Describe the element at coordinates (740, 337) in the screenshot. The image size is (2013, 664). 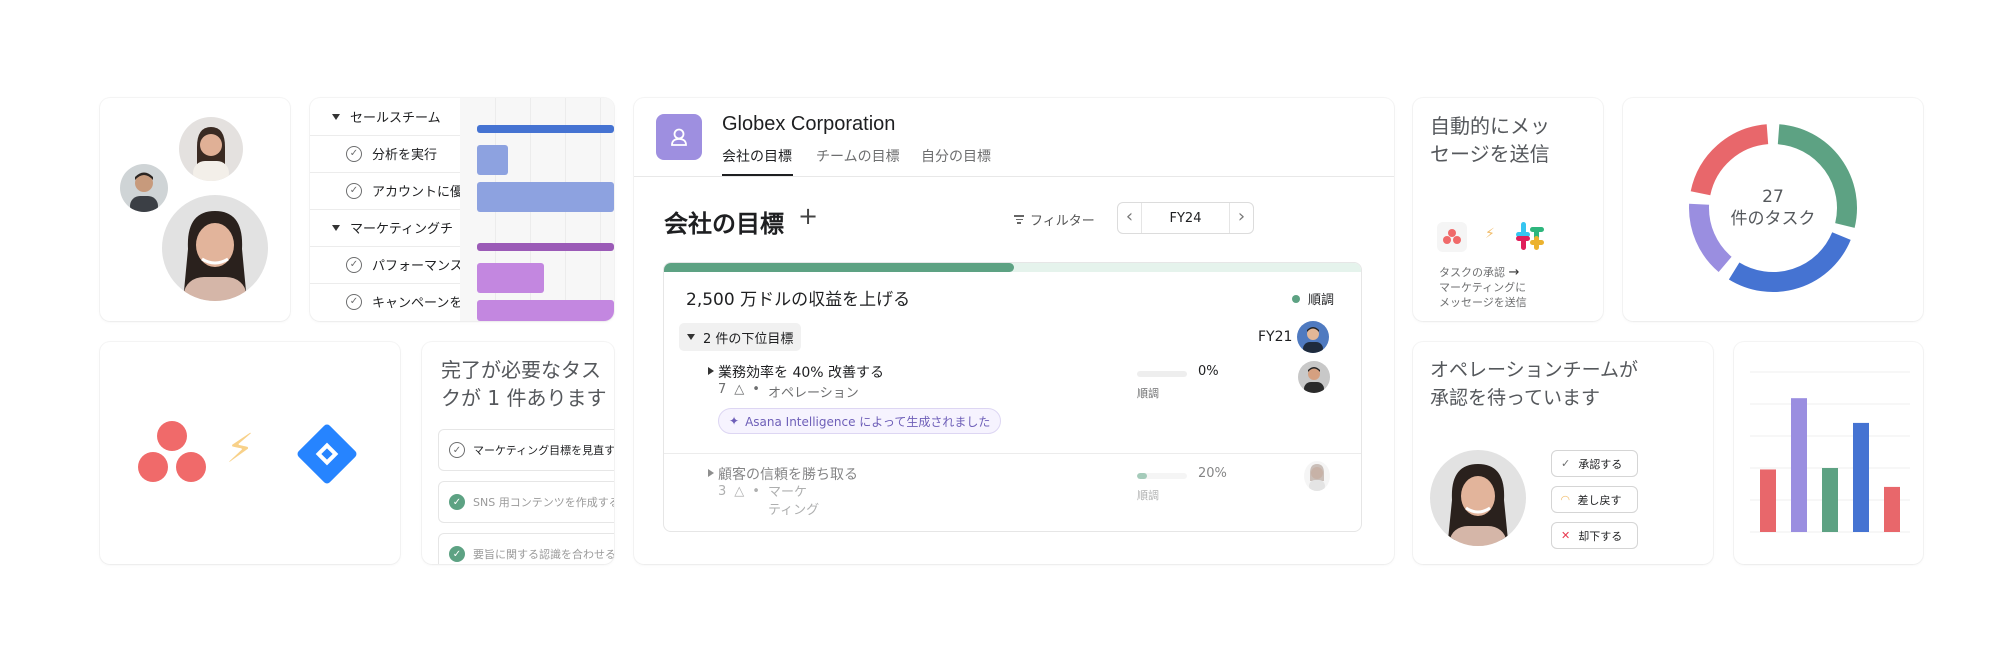
I see `subgoals-toggle: 2 件の下位目標` at that location.